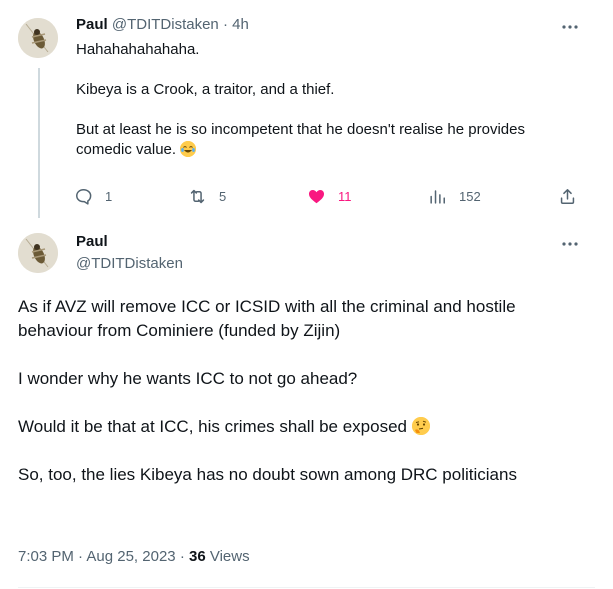 Image resolution: width=613 pixels, height=589 pixels. I want to click on repost-button: 5, so click(207, 196).